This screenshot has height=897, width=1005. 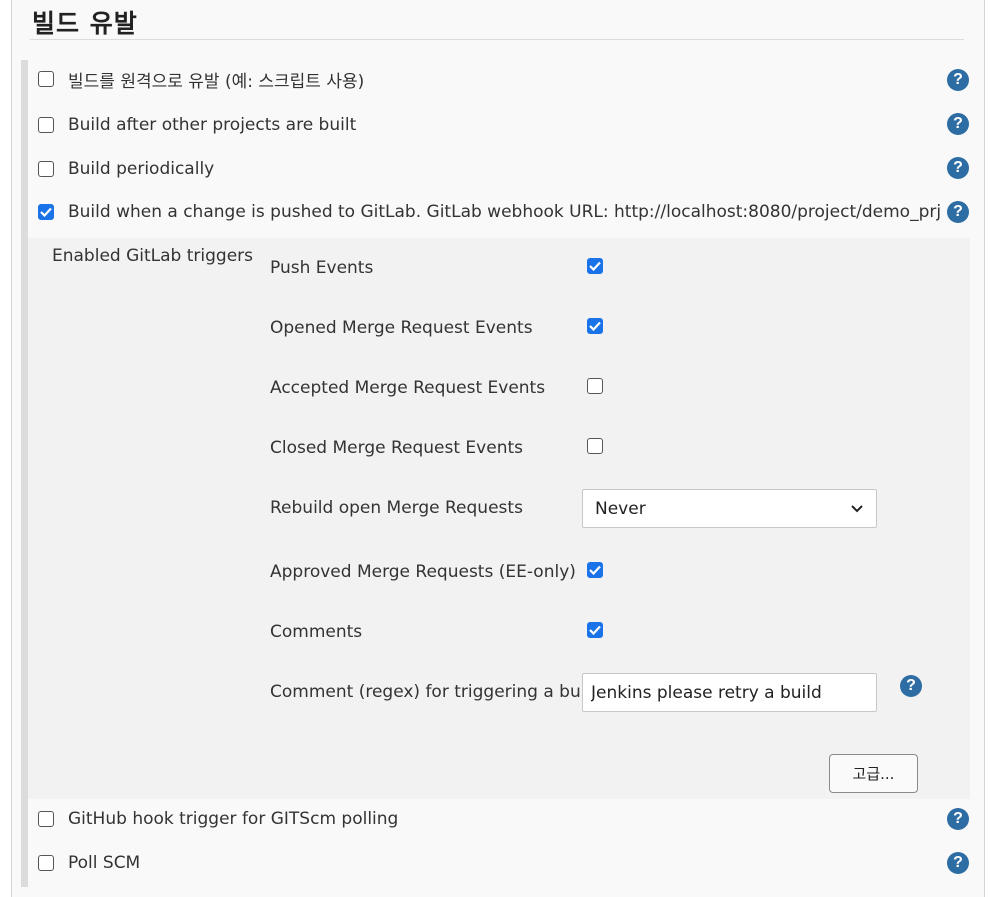 What do you see at coordinates (104, 863) in the screenshot?
I see `trigger-poll-scm-label: Poll SCM` at bounding box center [104, 863].